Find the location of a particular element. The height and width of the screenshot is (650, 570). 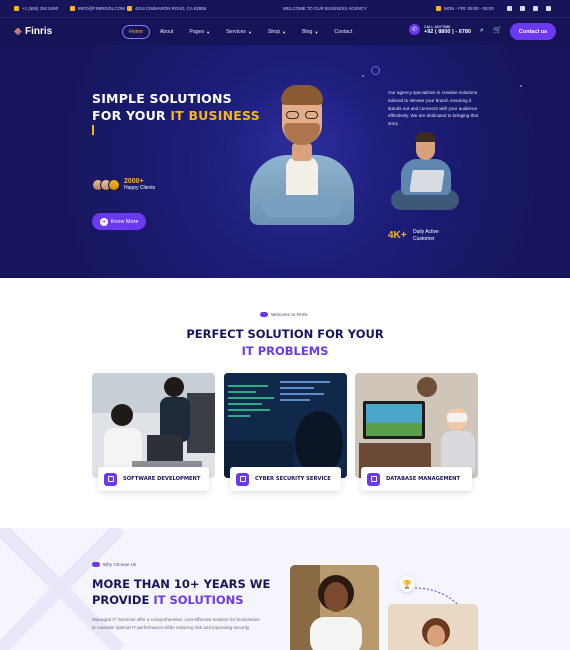

topbar-phone: +1 (555) 250 5290 is located at coordinates (36, 8).